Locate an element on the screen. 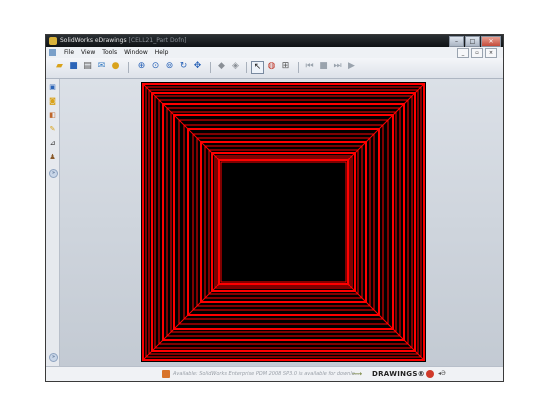 The height and width of the screenshot is (416, 550). maximize-button: □ is located at coordinates (472, 41).